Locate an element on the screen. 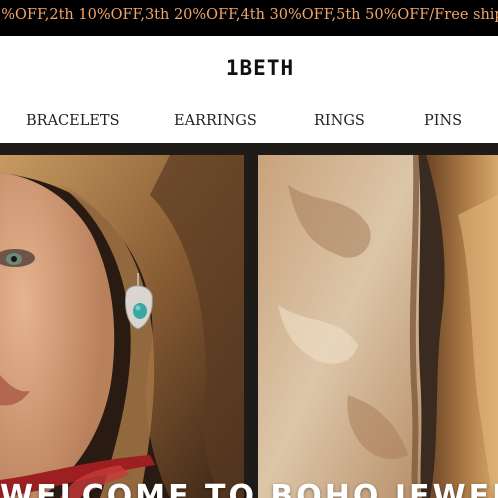  hero-title: WELCOME TO BOHO JEWELRY is located at coordinates (249, 488).